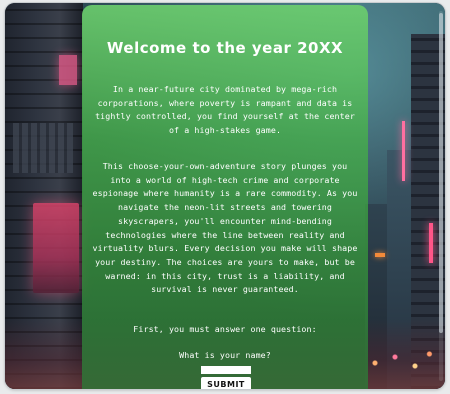 The height and width of the screenshot is (394, 450). Describe the element at coordinates (441, 173) in the screenshot. I see `scrollbar-thumb` at that location.